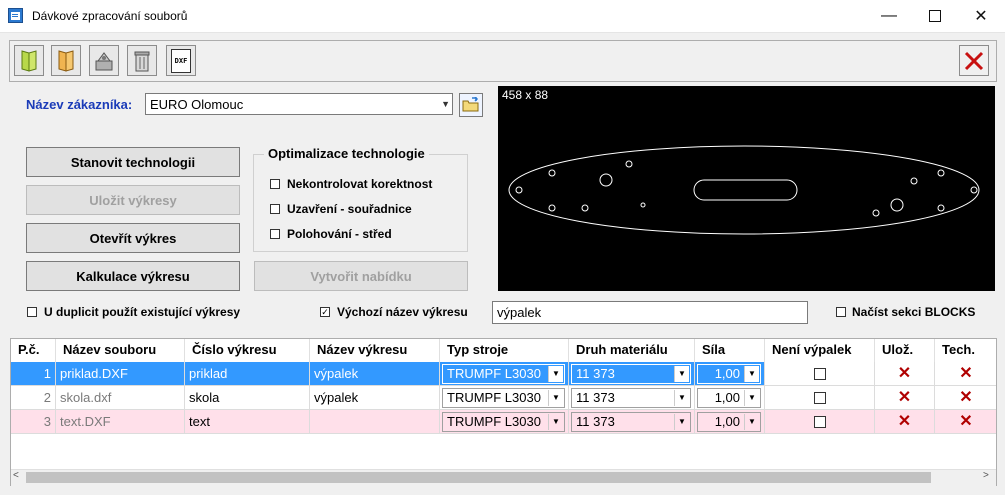  I want to click on col-header-name: Název výkresu, so click(375, 350).